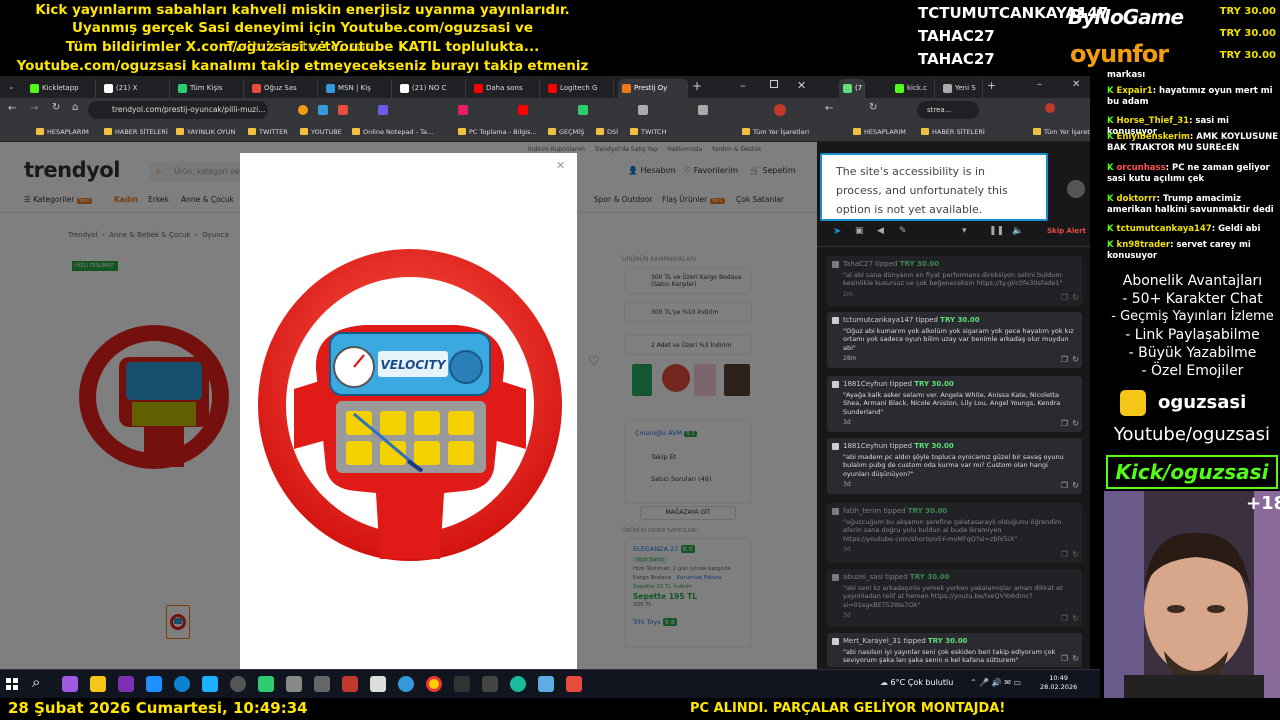 The image size is (1280, 720). What do you see at coordinates (294, 684) in the screenshot?
I see `camera-icon` at bounding box center [294, 684].